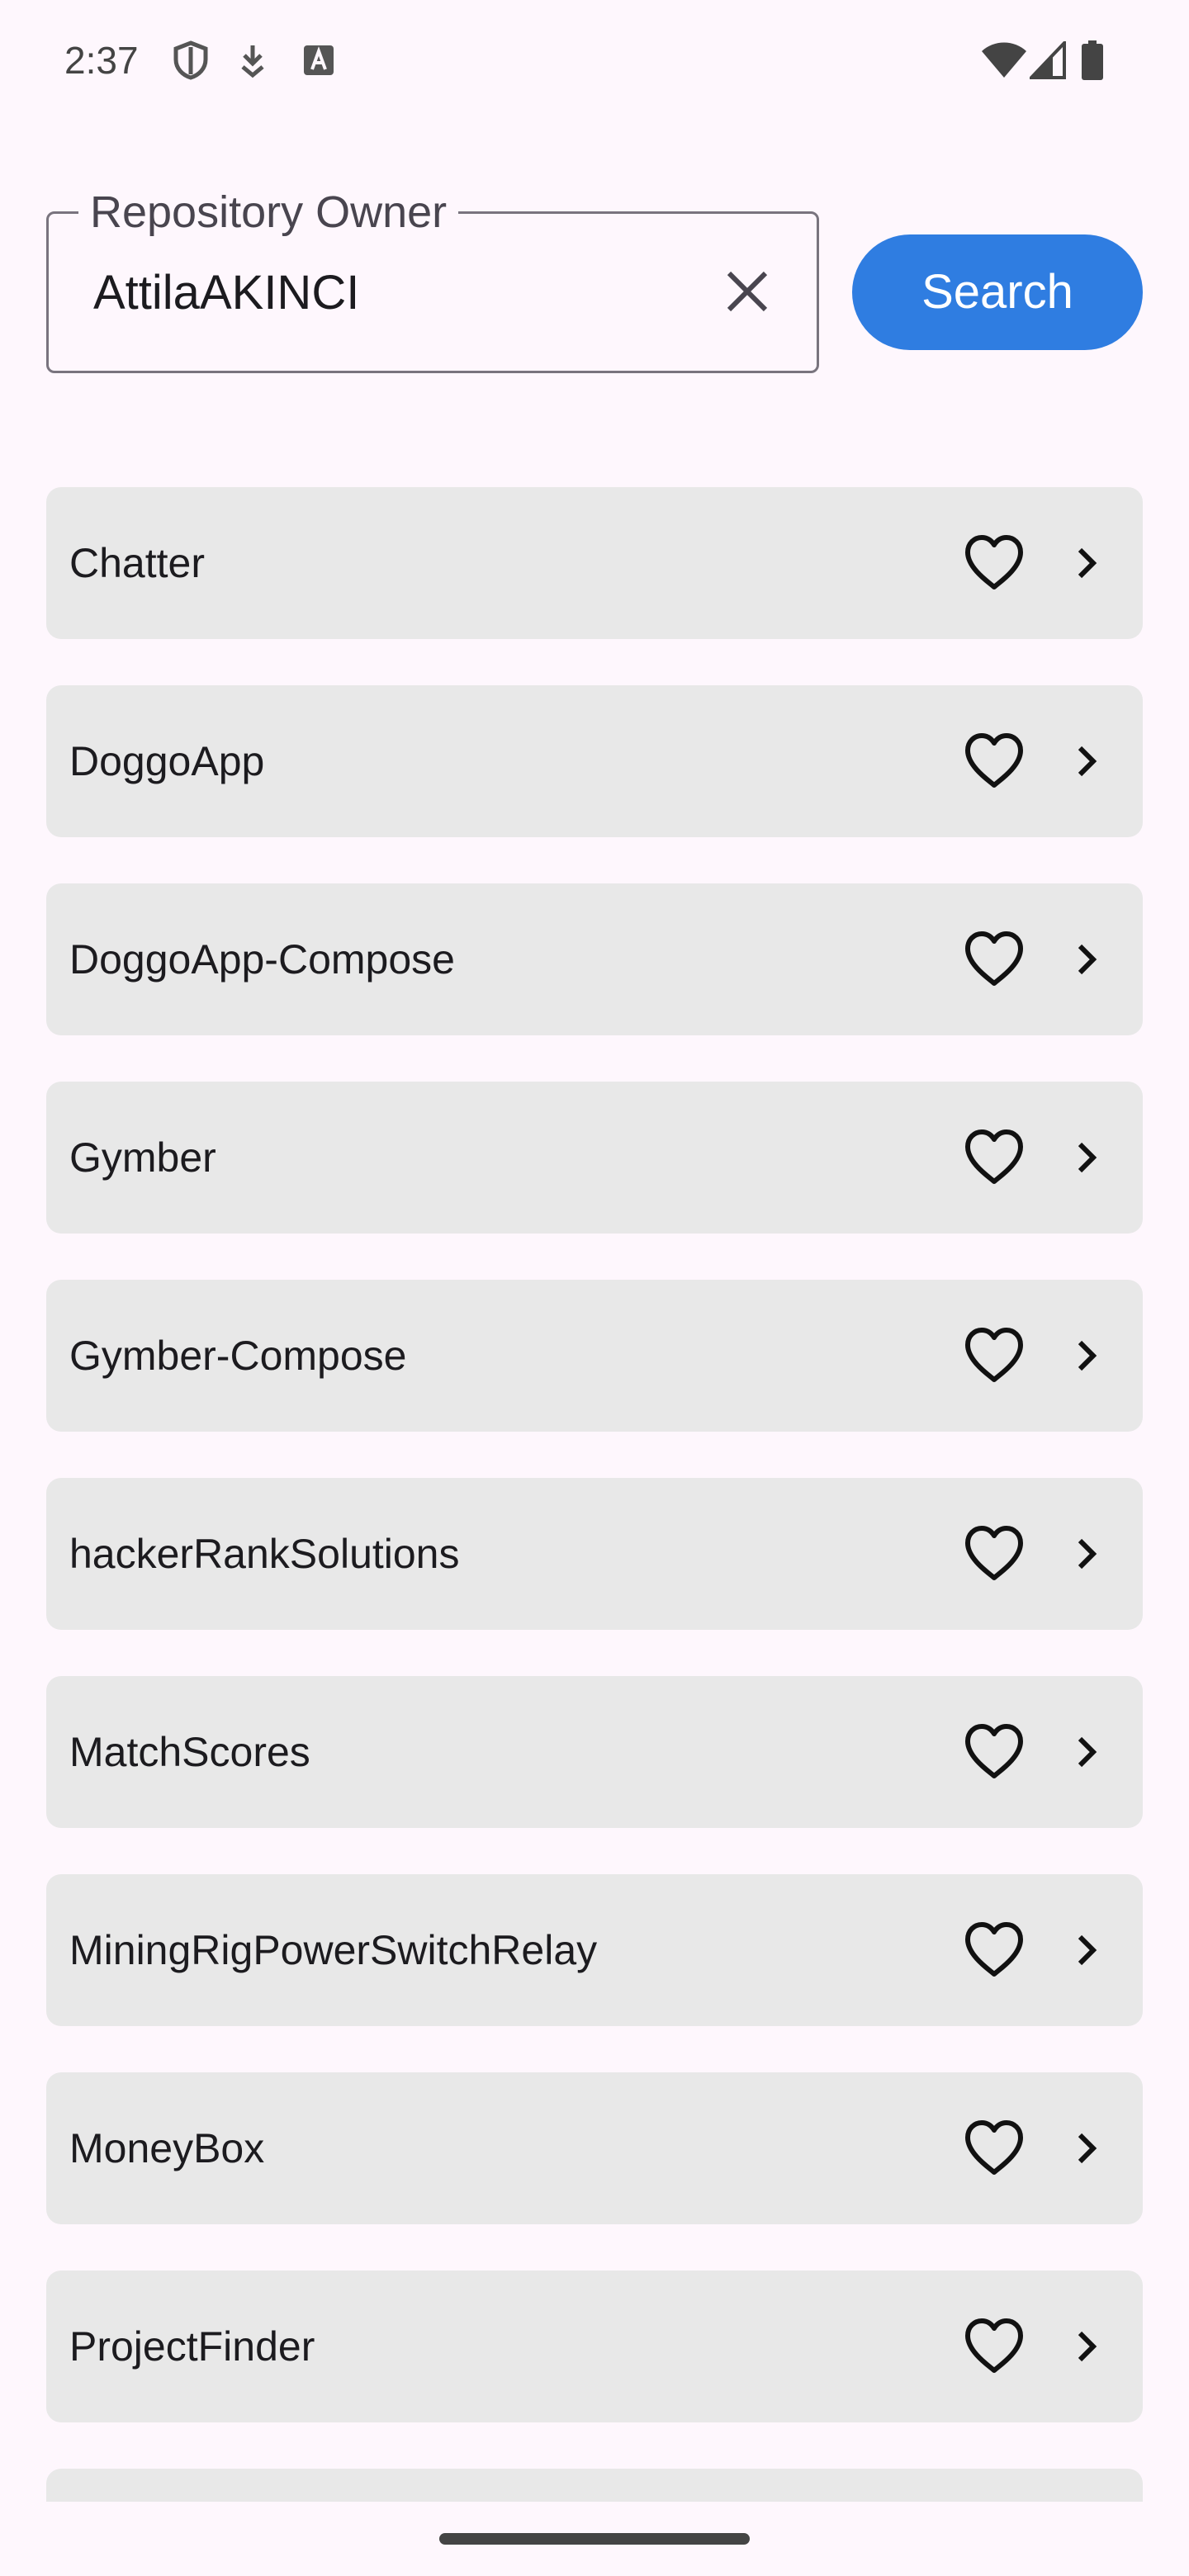  I want to click on keyboard-a-icon, so click(319, 60).